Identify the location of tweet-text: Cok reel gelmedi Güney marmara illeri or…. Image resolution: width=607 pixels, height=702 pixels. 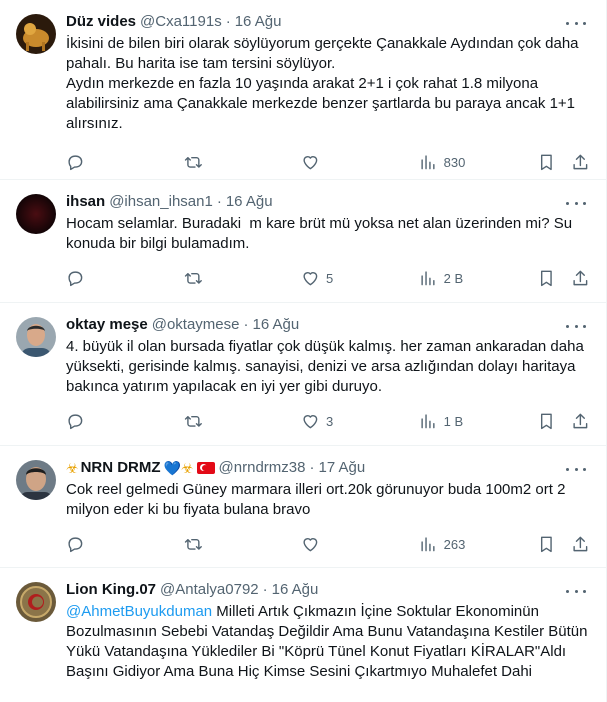
(318, 499).